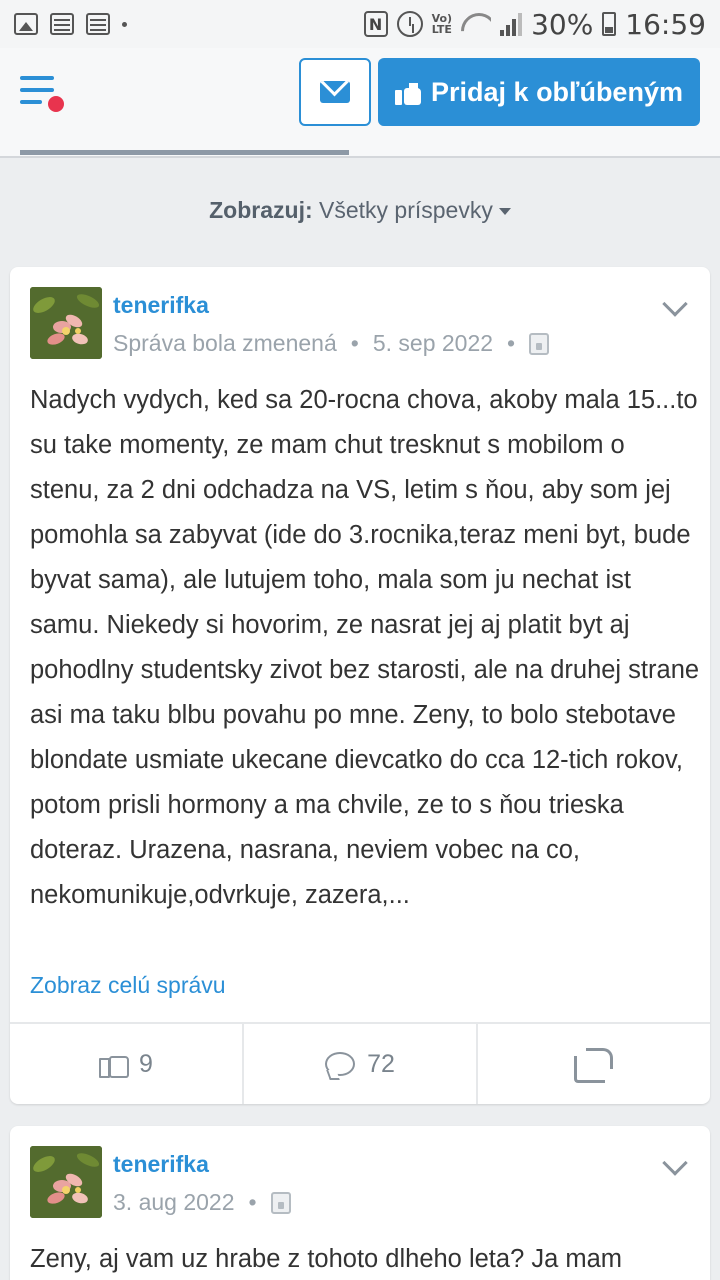 Image resolution: width=720 pixels, height=1280 pixels. I want to click on filter-label: Zobrazuj:, so click(261, 210).